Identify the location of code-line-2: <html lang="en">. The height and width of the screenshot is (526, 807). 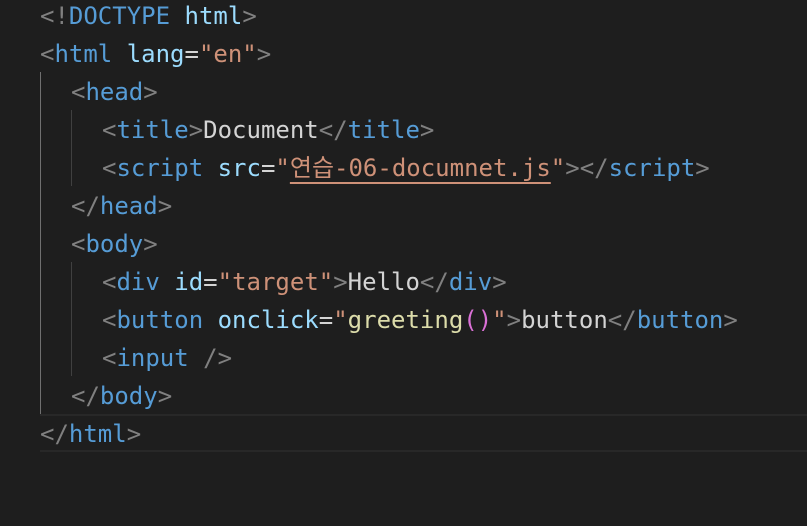
(403, 54).